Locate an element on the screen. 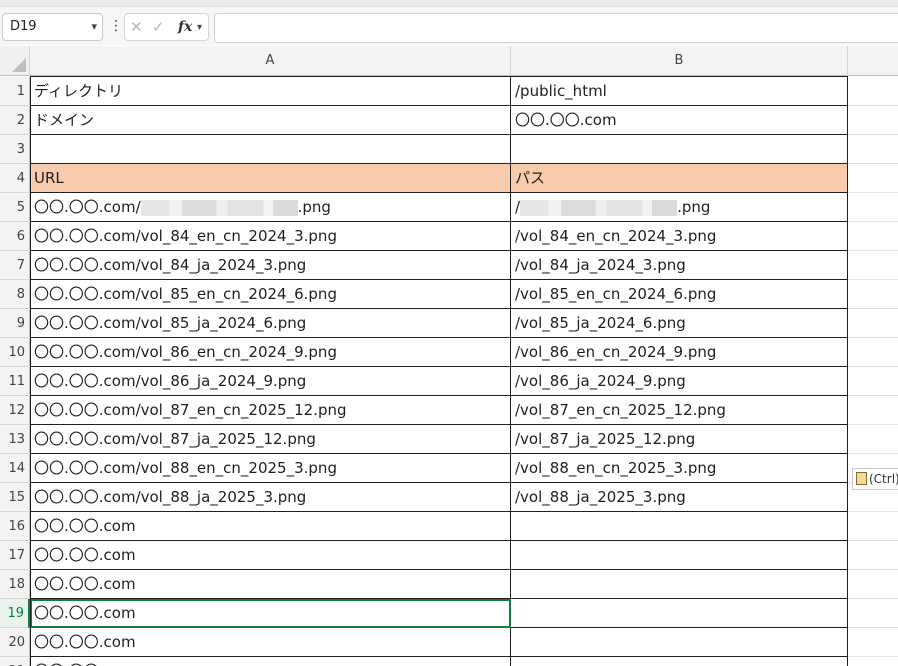 The image size is (898, 666). cell-a: 〇〇.〇〇 is located at coordinates (270, 661).